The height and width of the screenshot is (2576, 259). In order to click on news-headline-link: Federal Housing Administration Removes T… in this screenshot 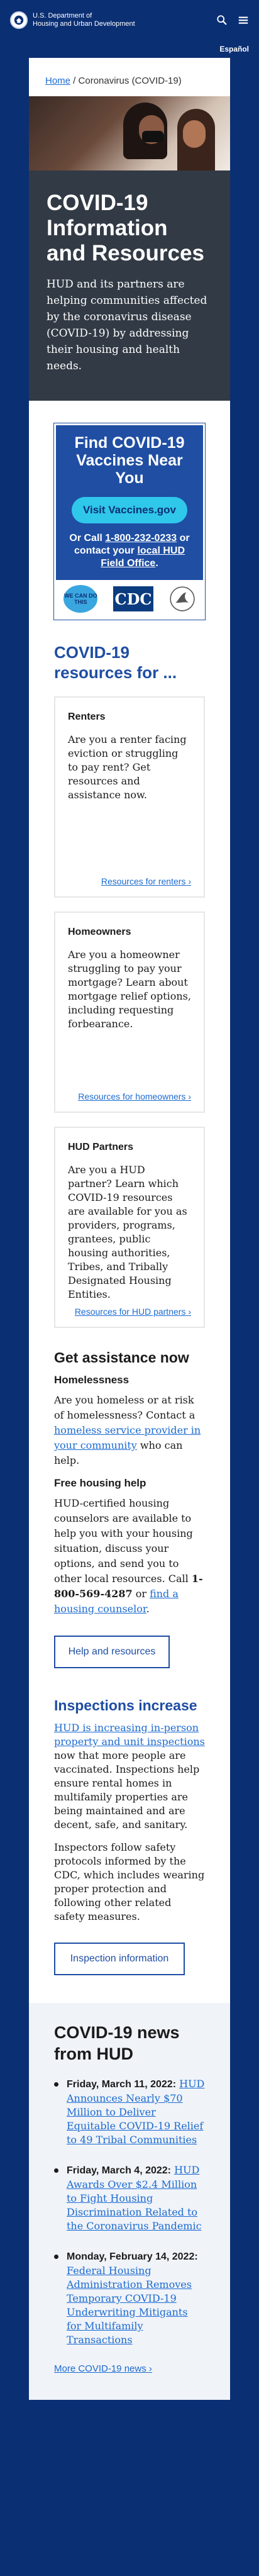, I will do `click(129, 2305)`.